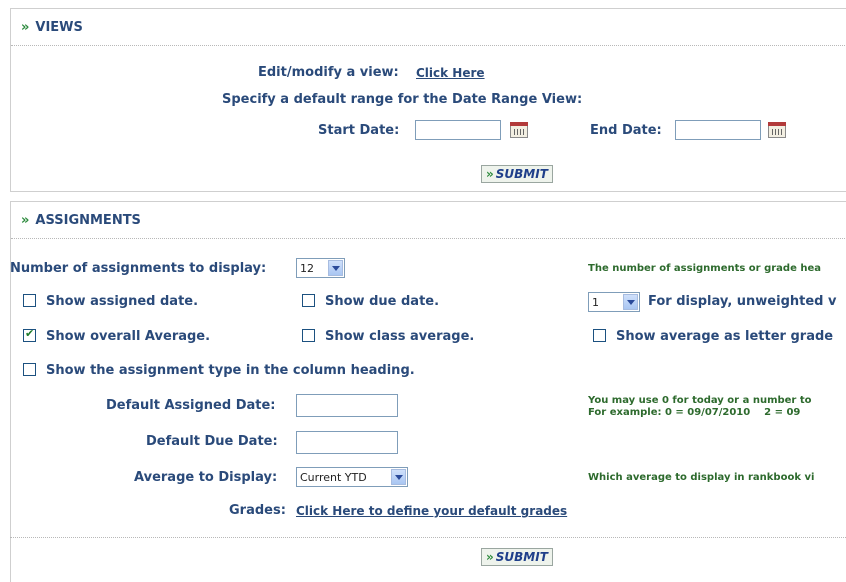 The width and height of the screenshot is (846, 582). Describe the element at coordinates (694, 412) in the screenshot. I see `date-note-line2: For example: 0 = 09/07/2010 2 = 09` at that location.